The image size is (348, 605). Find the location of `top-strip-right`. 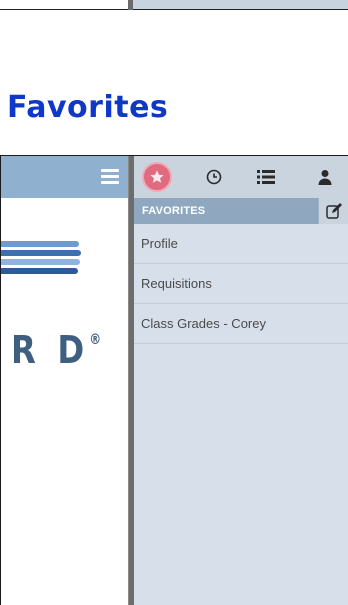

top-strip-right is located at coordinates (240, 5).